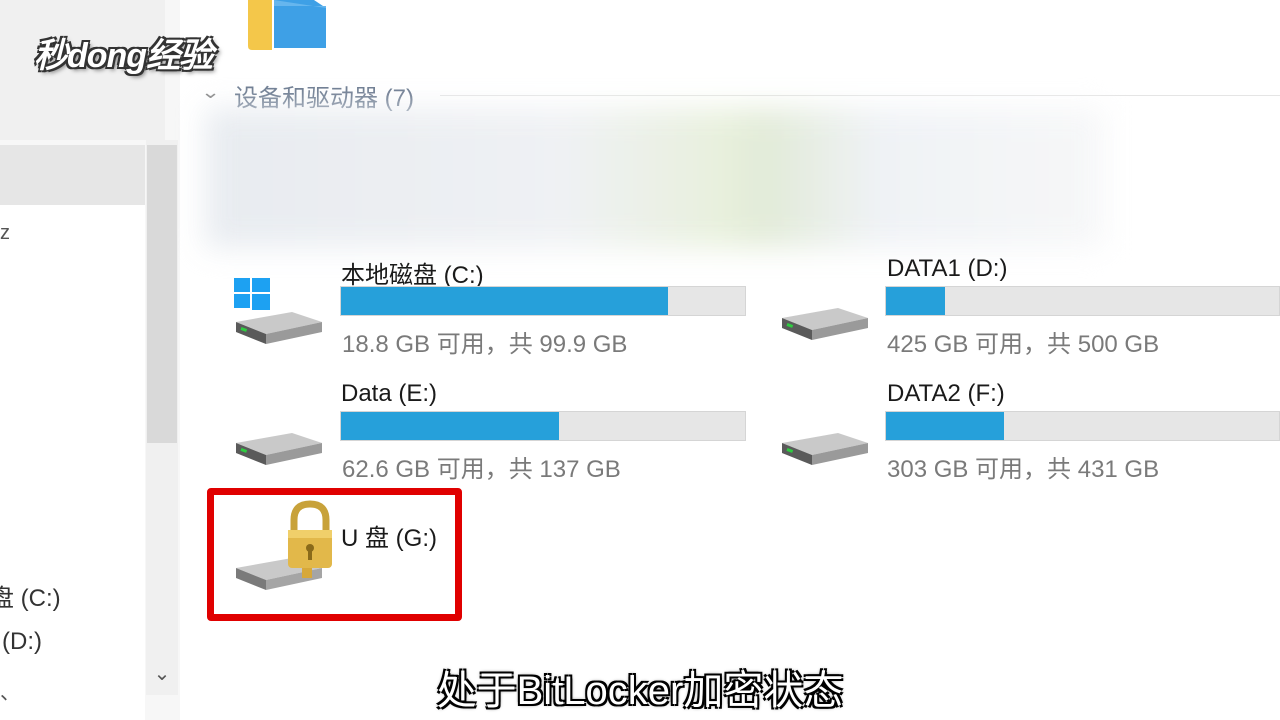 Image resolution: width=1280 pixels, height=720 pixels. Describe the element at coordinates (162, 294) in the screenshot. I see `nav-scrollbar-thumb` at that location.